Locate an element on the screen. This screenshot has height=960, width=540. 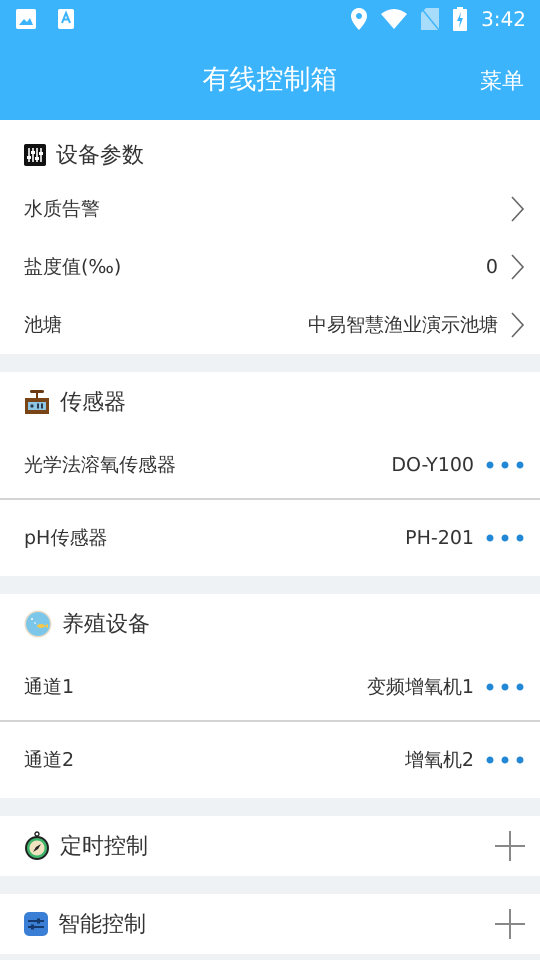
row-value: DO-Y100 is located at coordinates (432, 465).